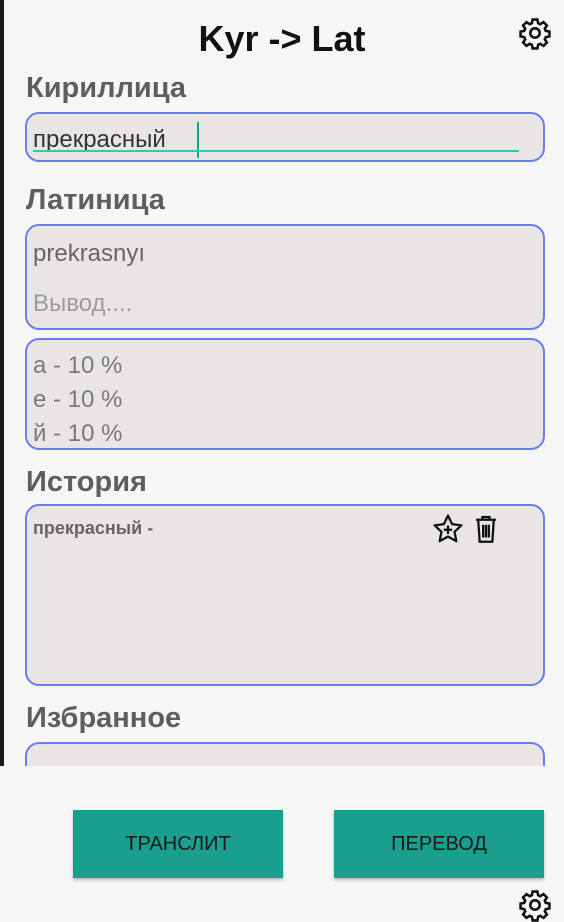 The height and width of the screenshot is (922, 564). I want to click on history-label: История, so click(86, 482).